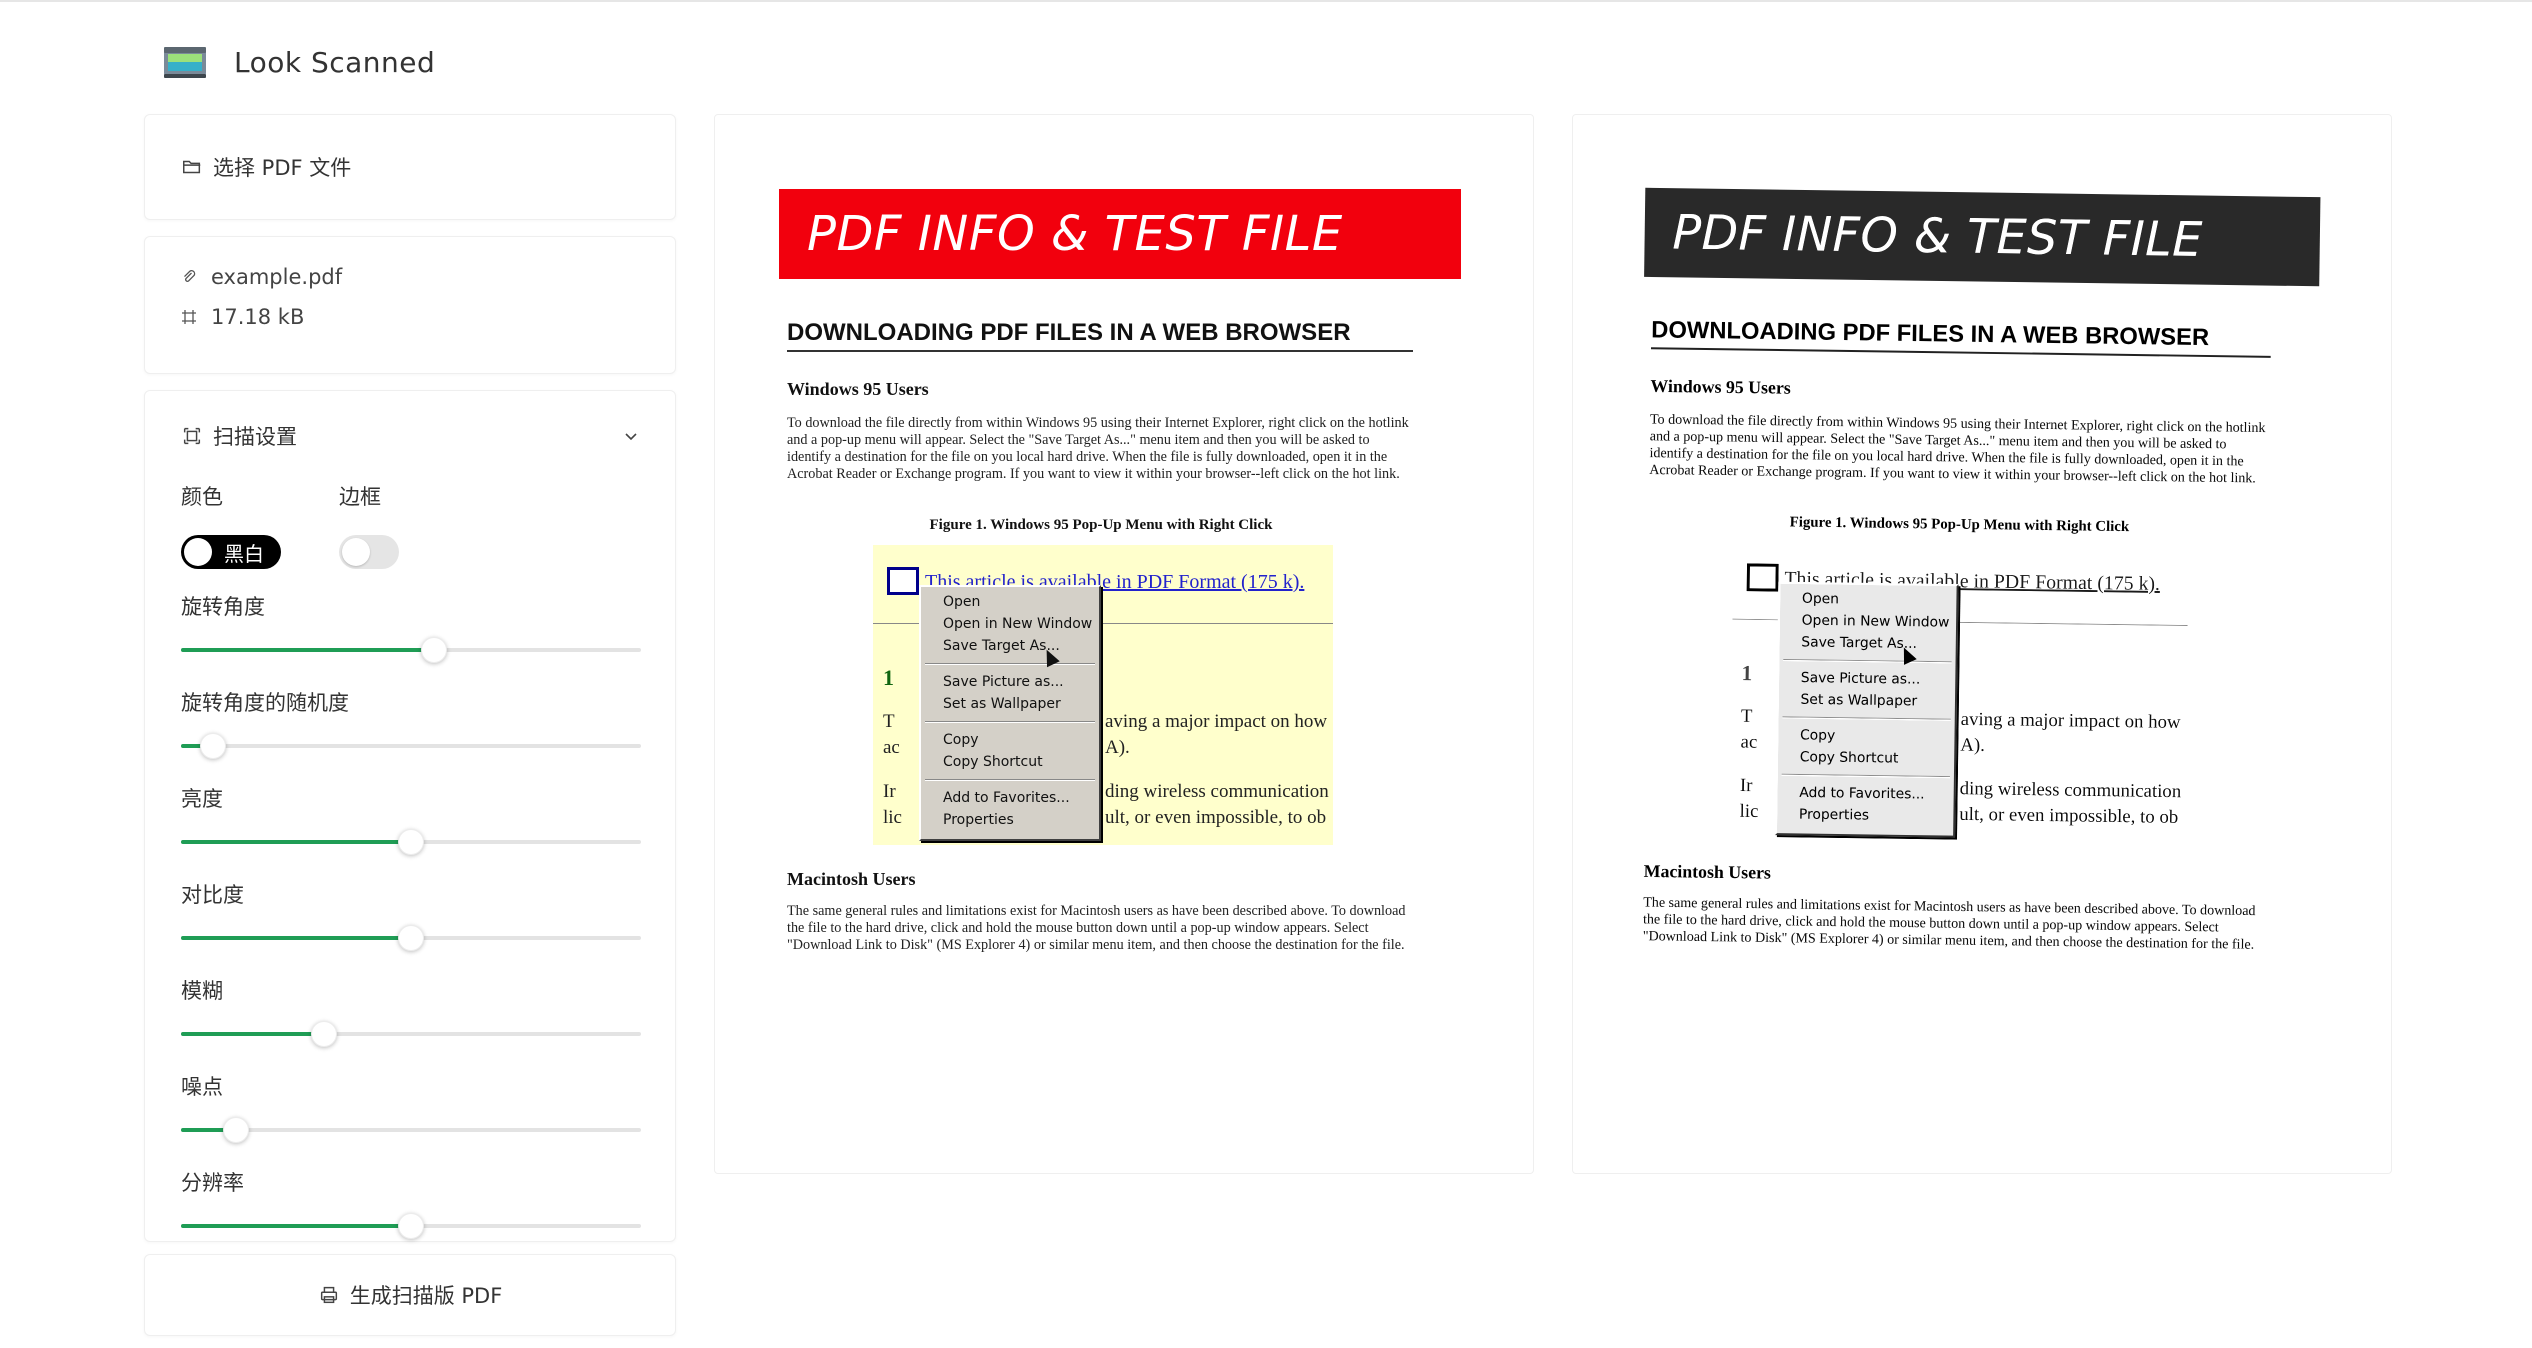 The image size is (2532, 1348). I want to click on slider-label: 对比度, so click(212, 895).